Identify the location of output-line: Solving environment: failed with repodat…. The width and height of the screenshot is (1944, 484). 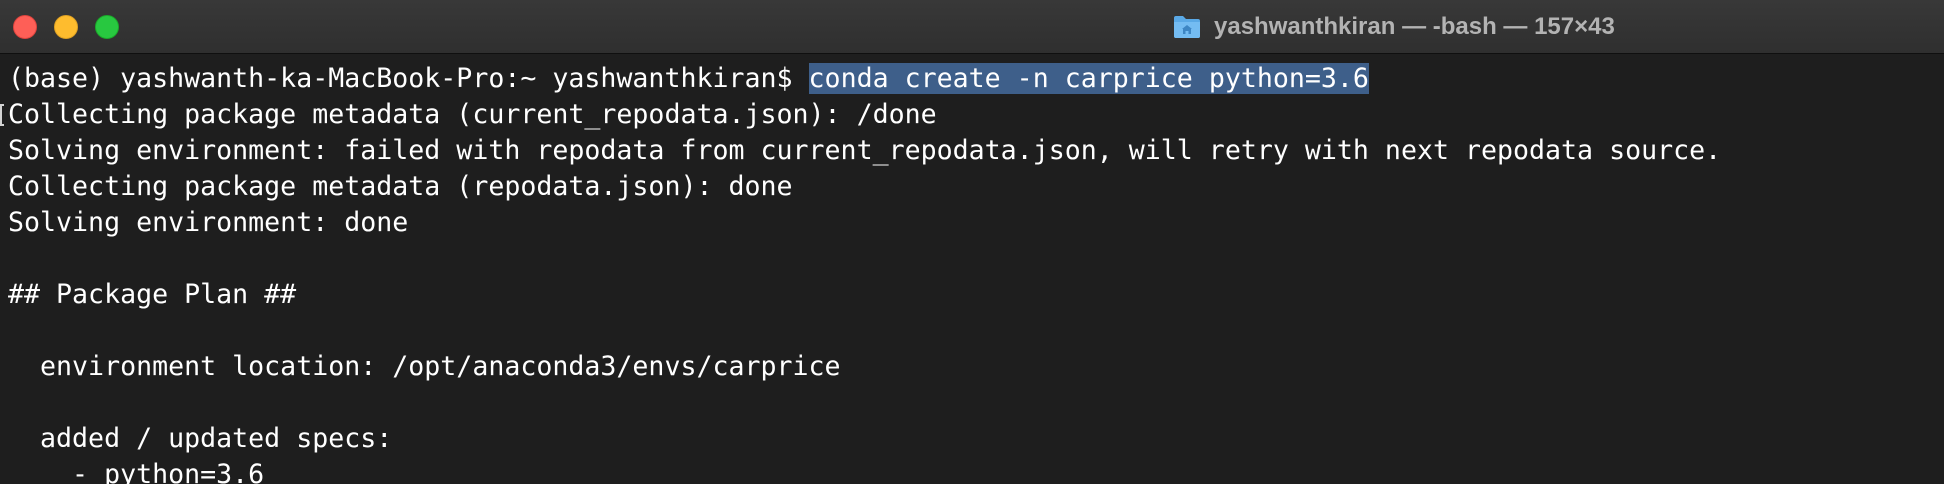
(865, 150).